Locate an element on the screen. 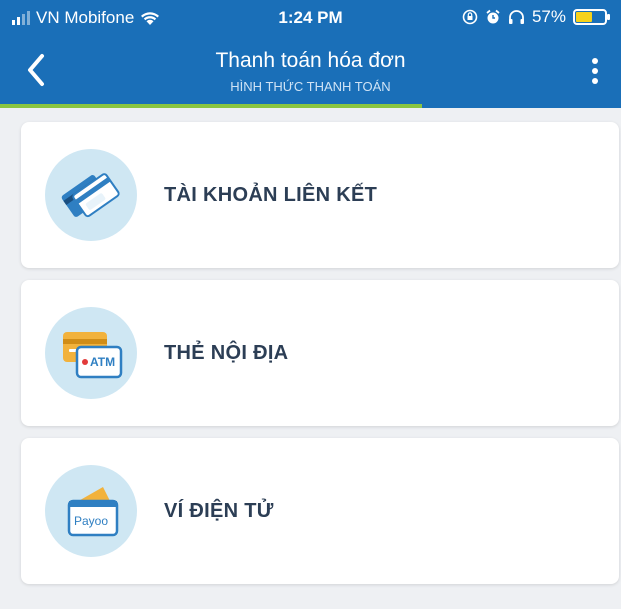 This screenshot has height=609, width=621. headphones-icon is located at coordinates (516, 17).